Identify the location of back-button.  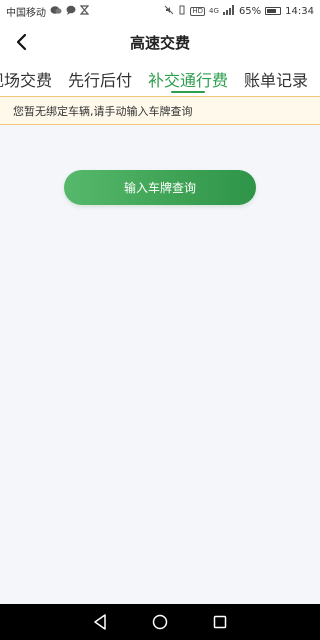
(22, 42).